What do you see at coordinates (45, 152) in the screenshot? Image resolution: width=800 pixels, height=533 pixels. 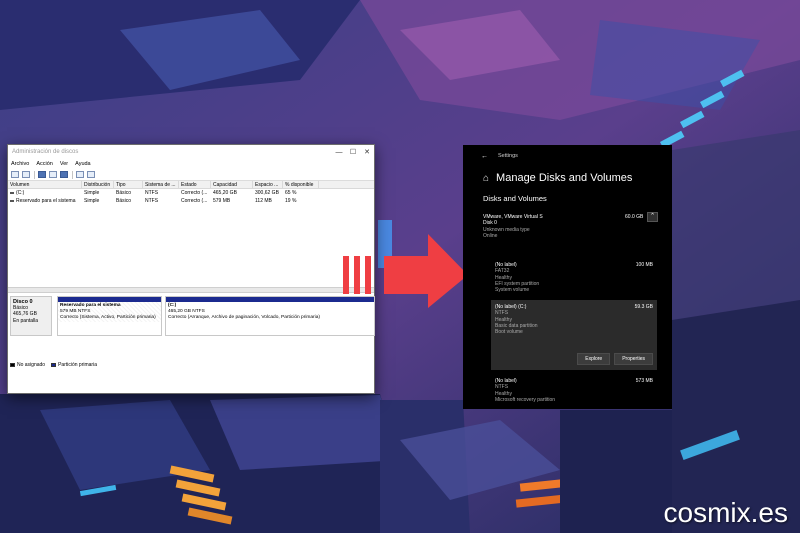 I see `window-title: Administración de discos` at bounding box center [45, 152].